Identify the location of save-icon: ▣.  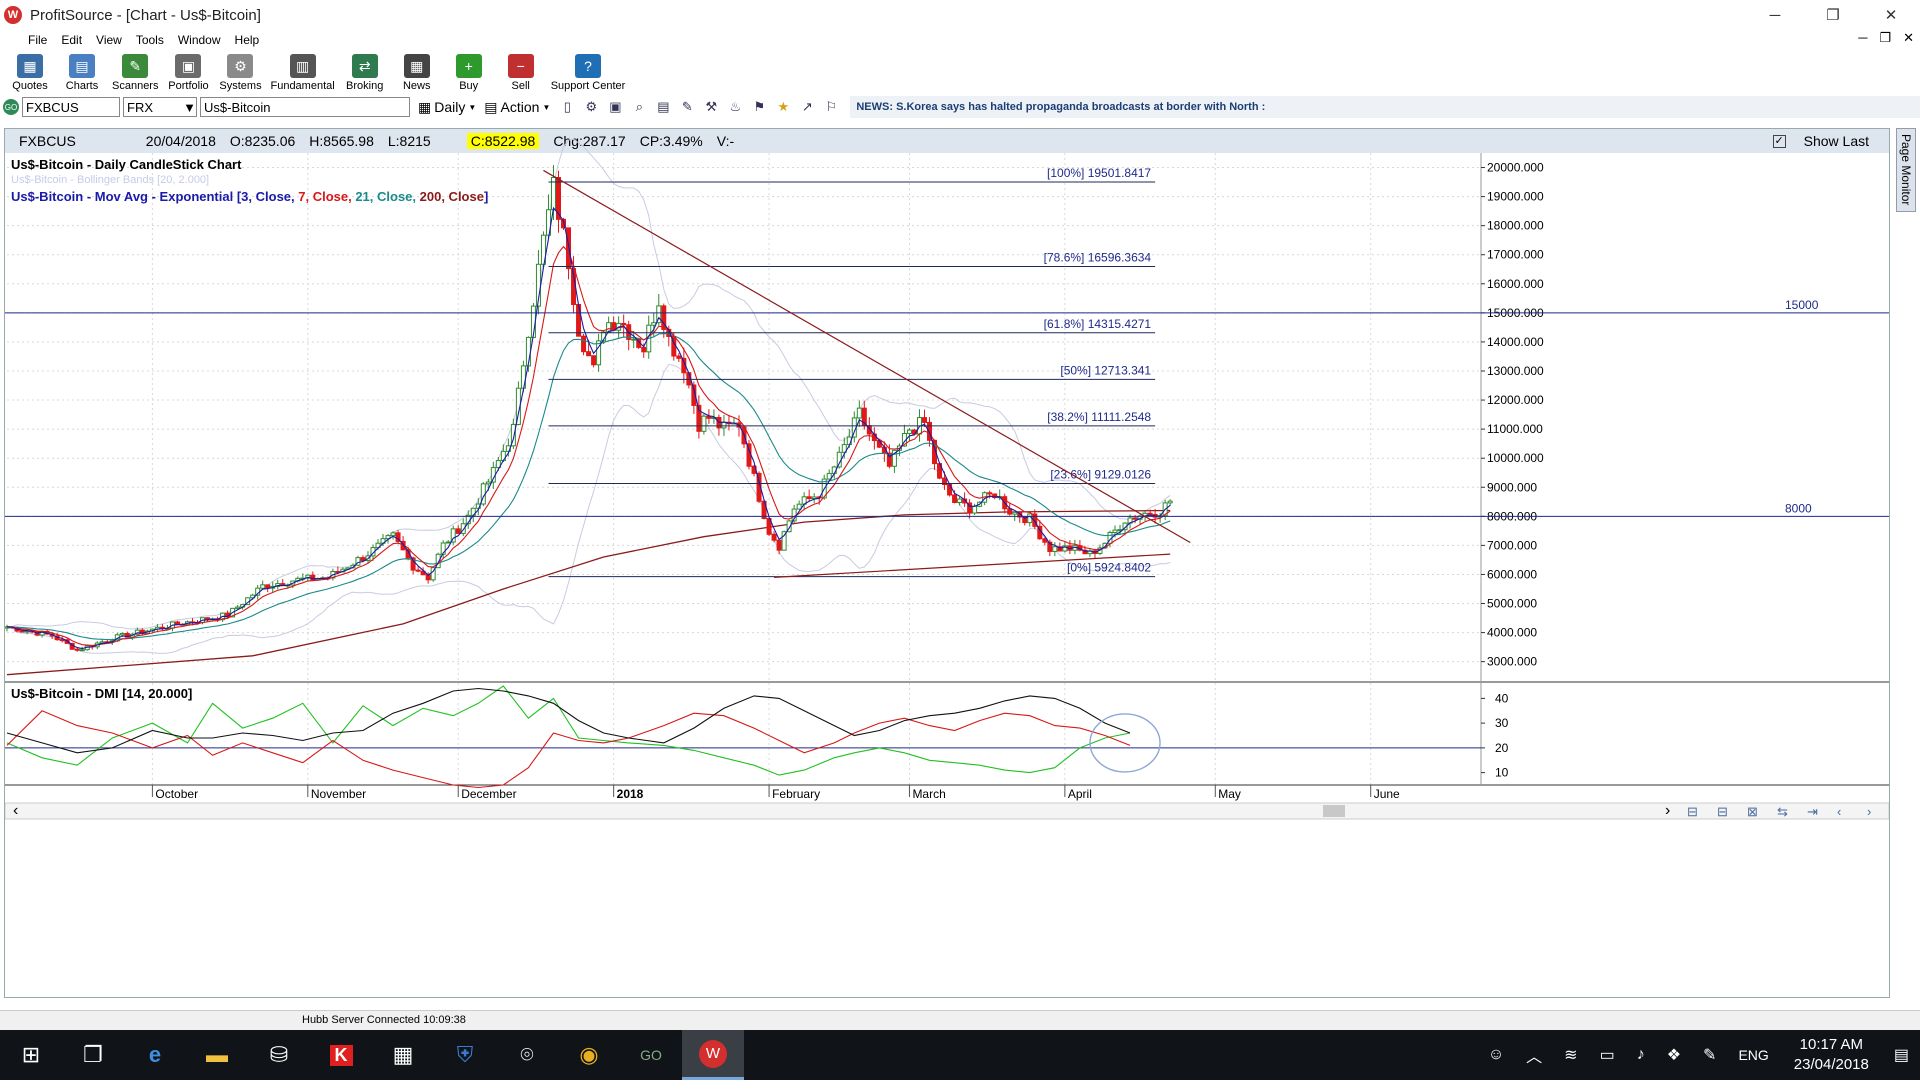
(615, 107).